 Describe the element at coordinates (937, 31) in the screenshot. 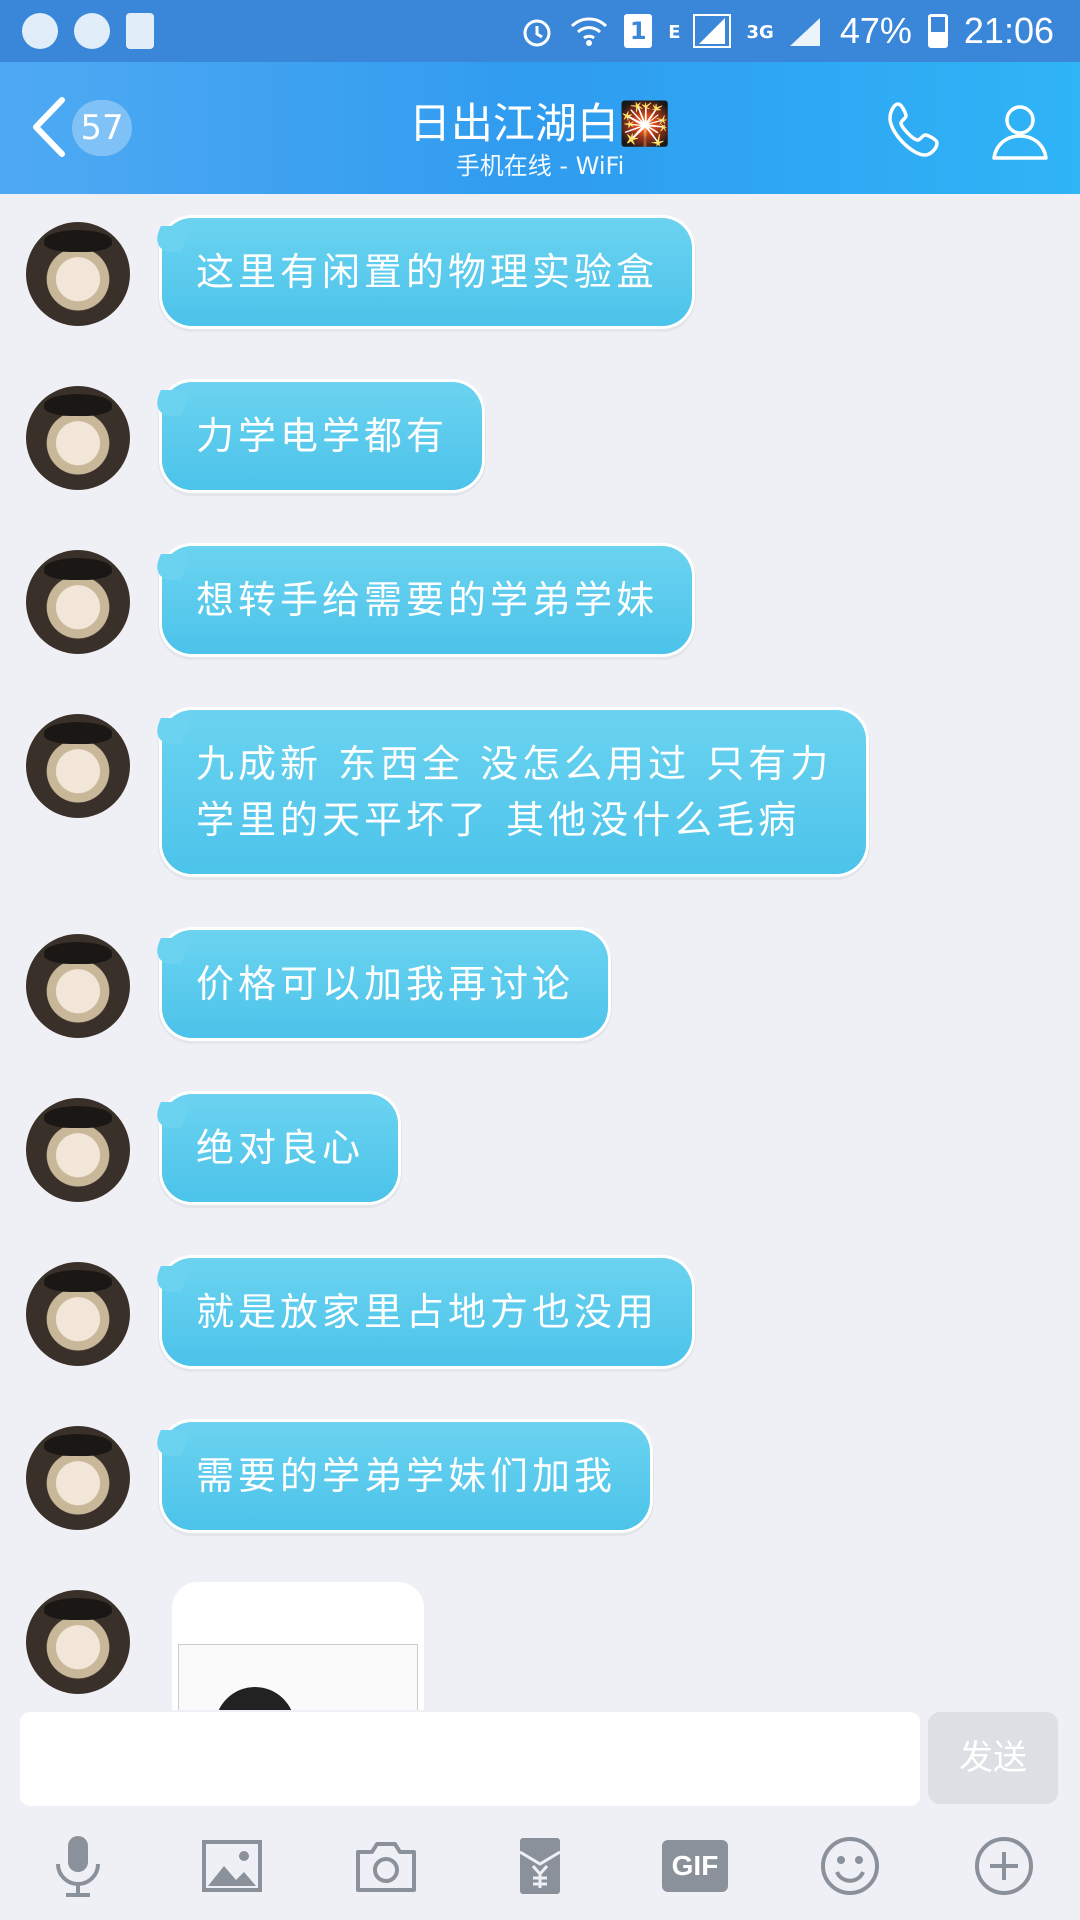

I see `battery-icon` at that location.